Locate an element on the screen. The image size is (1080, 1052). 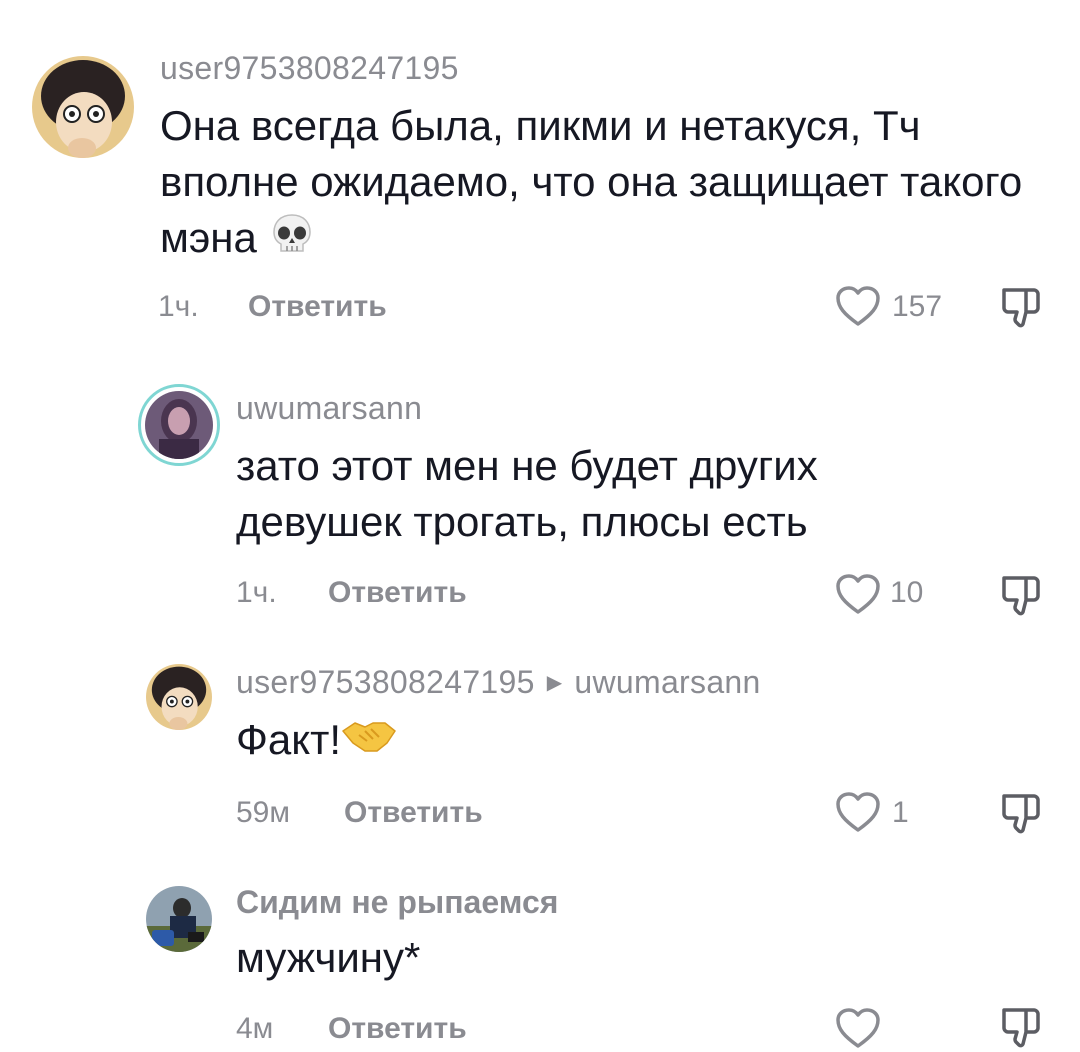
like-count: 157 is located at coordinates (917, 306).